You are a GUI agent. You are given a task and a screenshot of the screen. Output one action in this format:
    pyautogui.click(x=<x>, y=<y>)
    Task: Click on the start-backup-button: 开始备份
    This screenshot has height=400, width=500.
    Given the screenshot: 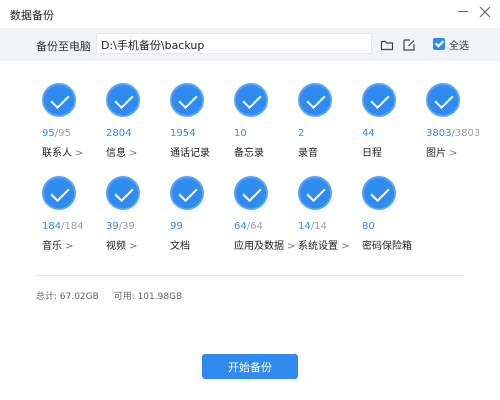 What is the action you would take?
    pyautogui.click(x=250, y=366)
    